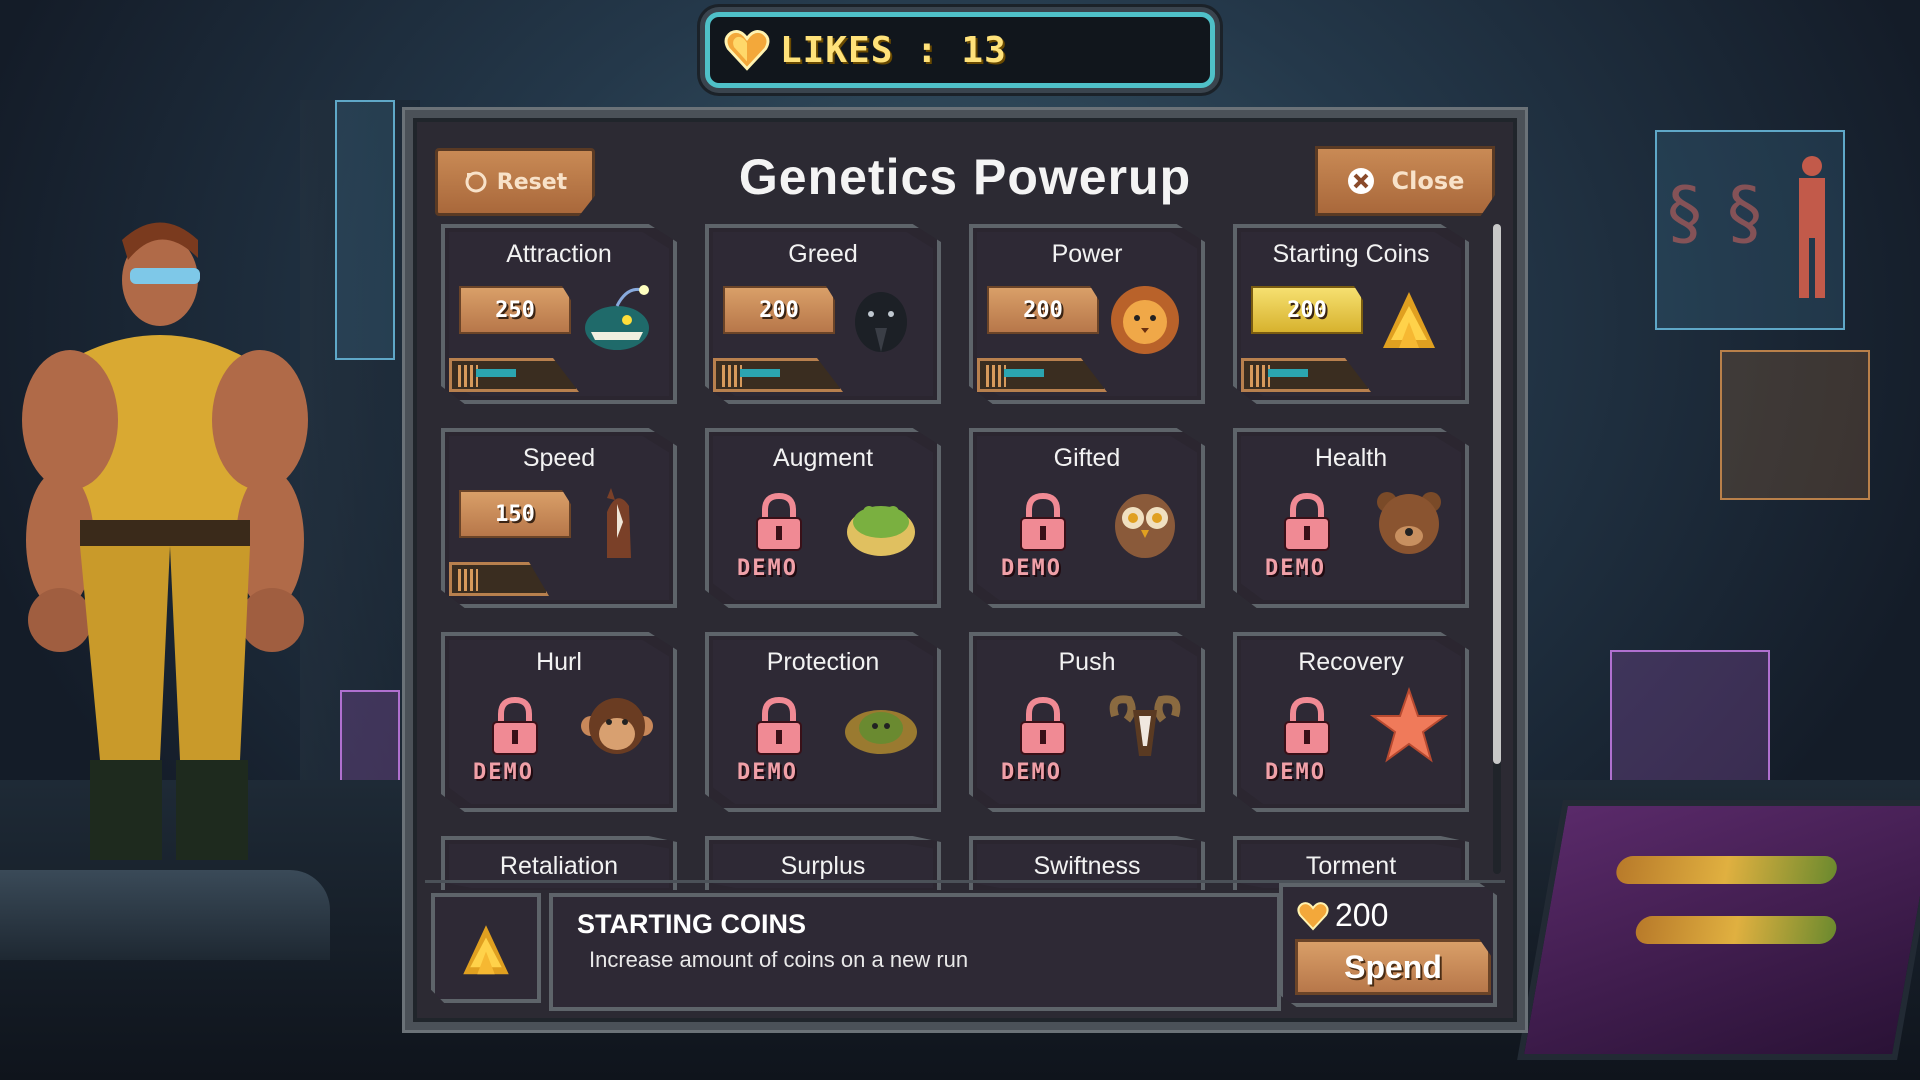 This screenshot has height=1080, width=1920. I want to click on powerup-card-power: Power 200, so click(1087, 314).